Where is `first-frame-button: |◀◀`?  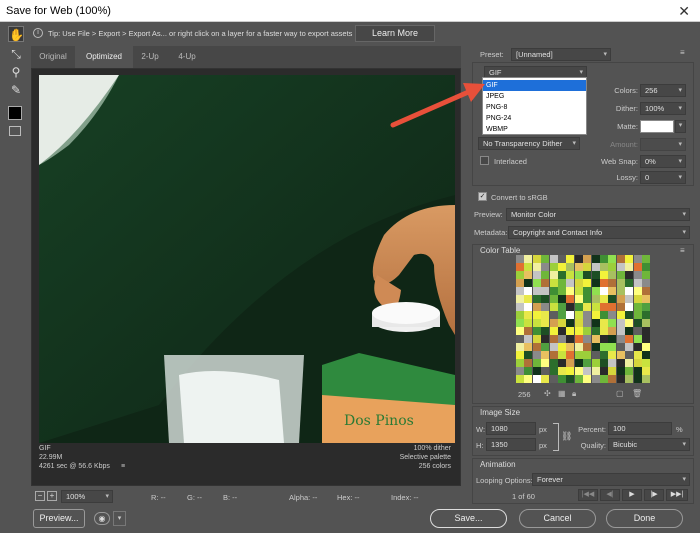
first-frame-button: |◀◀ is located at coordinates (588, 495).